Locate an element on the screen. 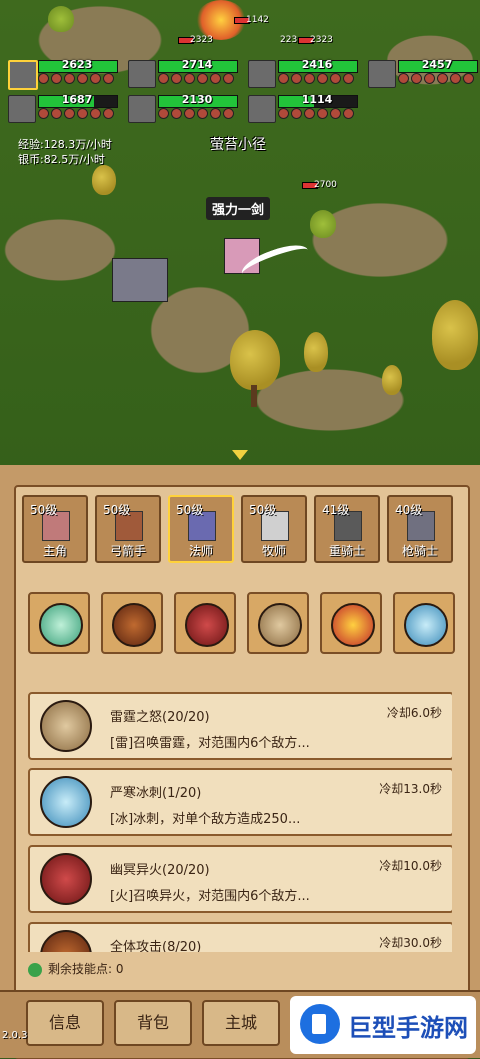 This screenshot has width=480, height=1059. skill-cooldown: 冷却13.0秒 is located at coordinates (410, 789).